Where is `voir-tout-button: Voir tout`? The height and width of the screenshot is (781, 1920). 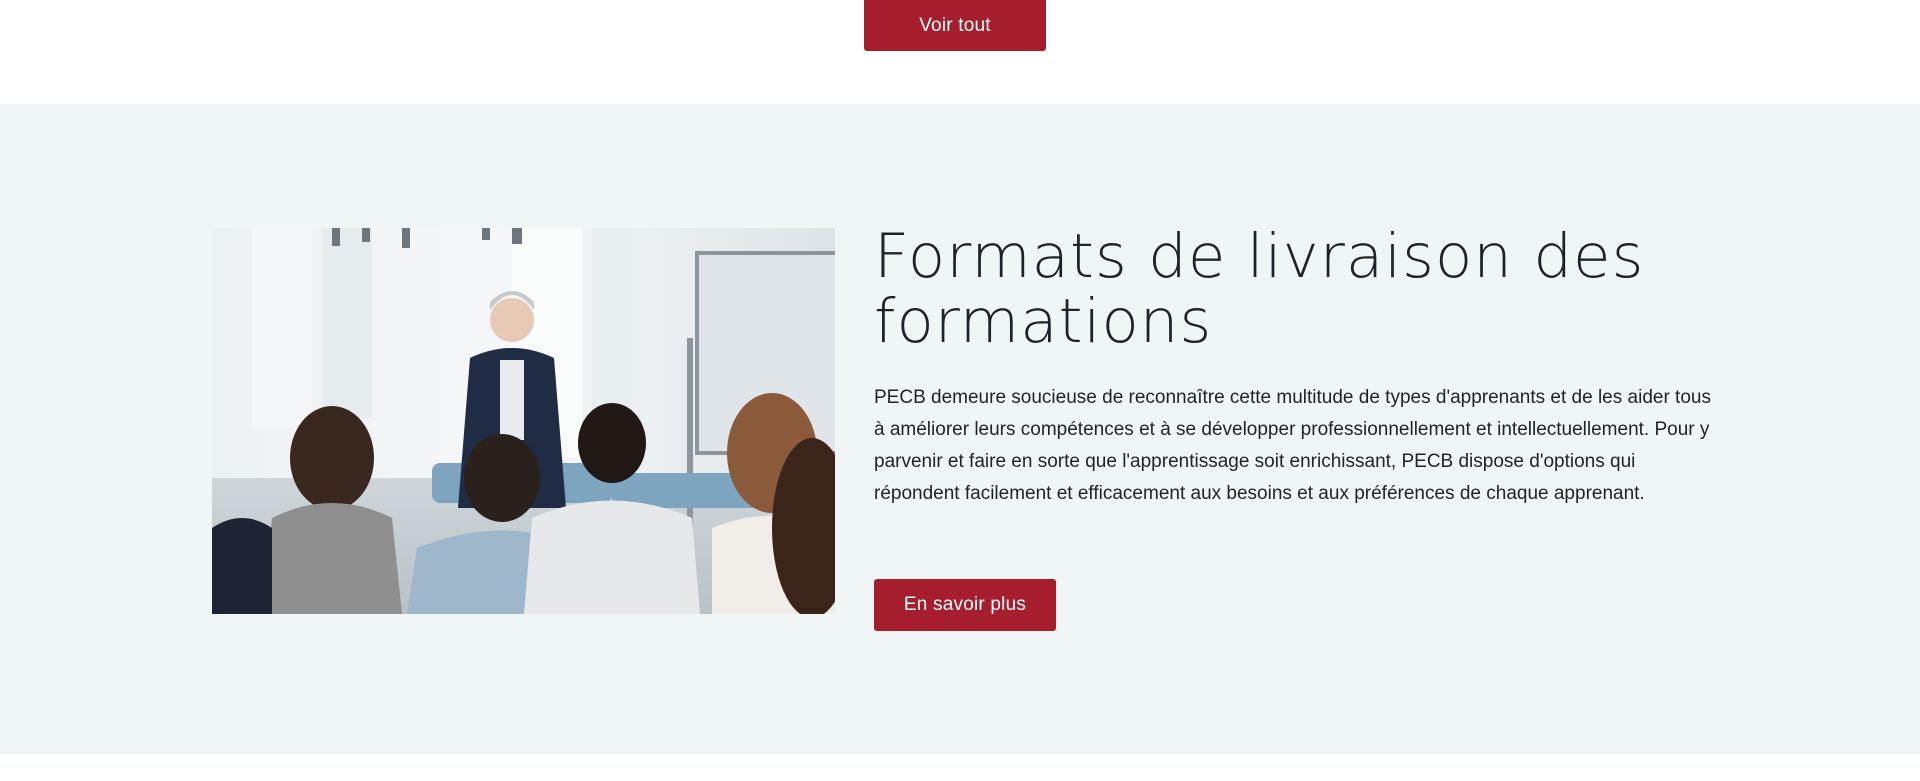 voir-tout-button: Voir tout is located at coordinates (955, 25).